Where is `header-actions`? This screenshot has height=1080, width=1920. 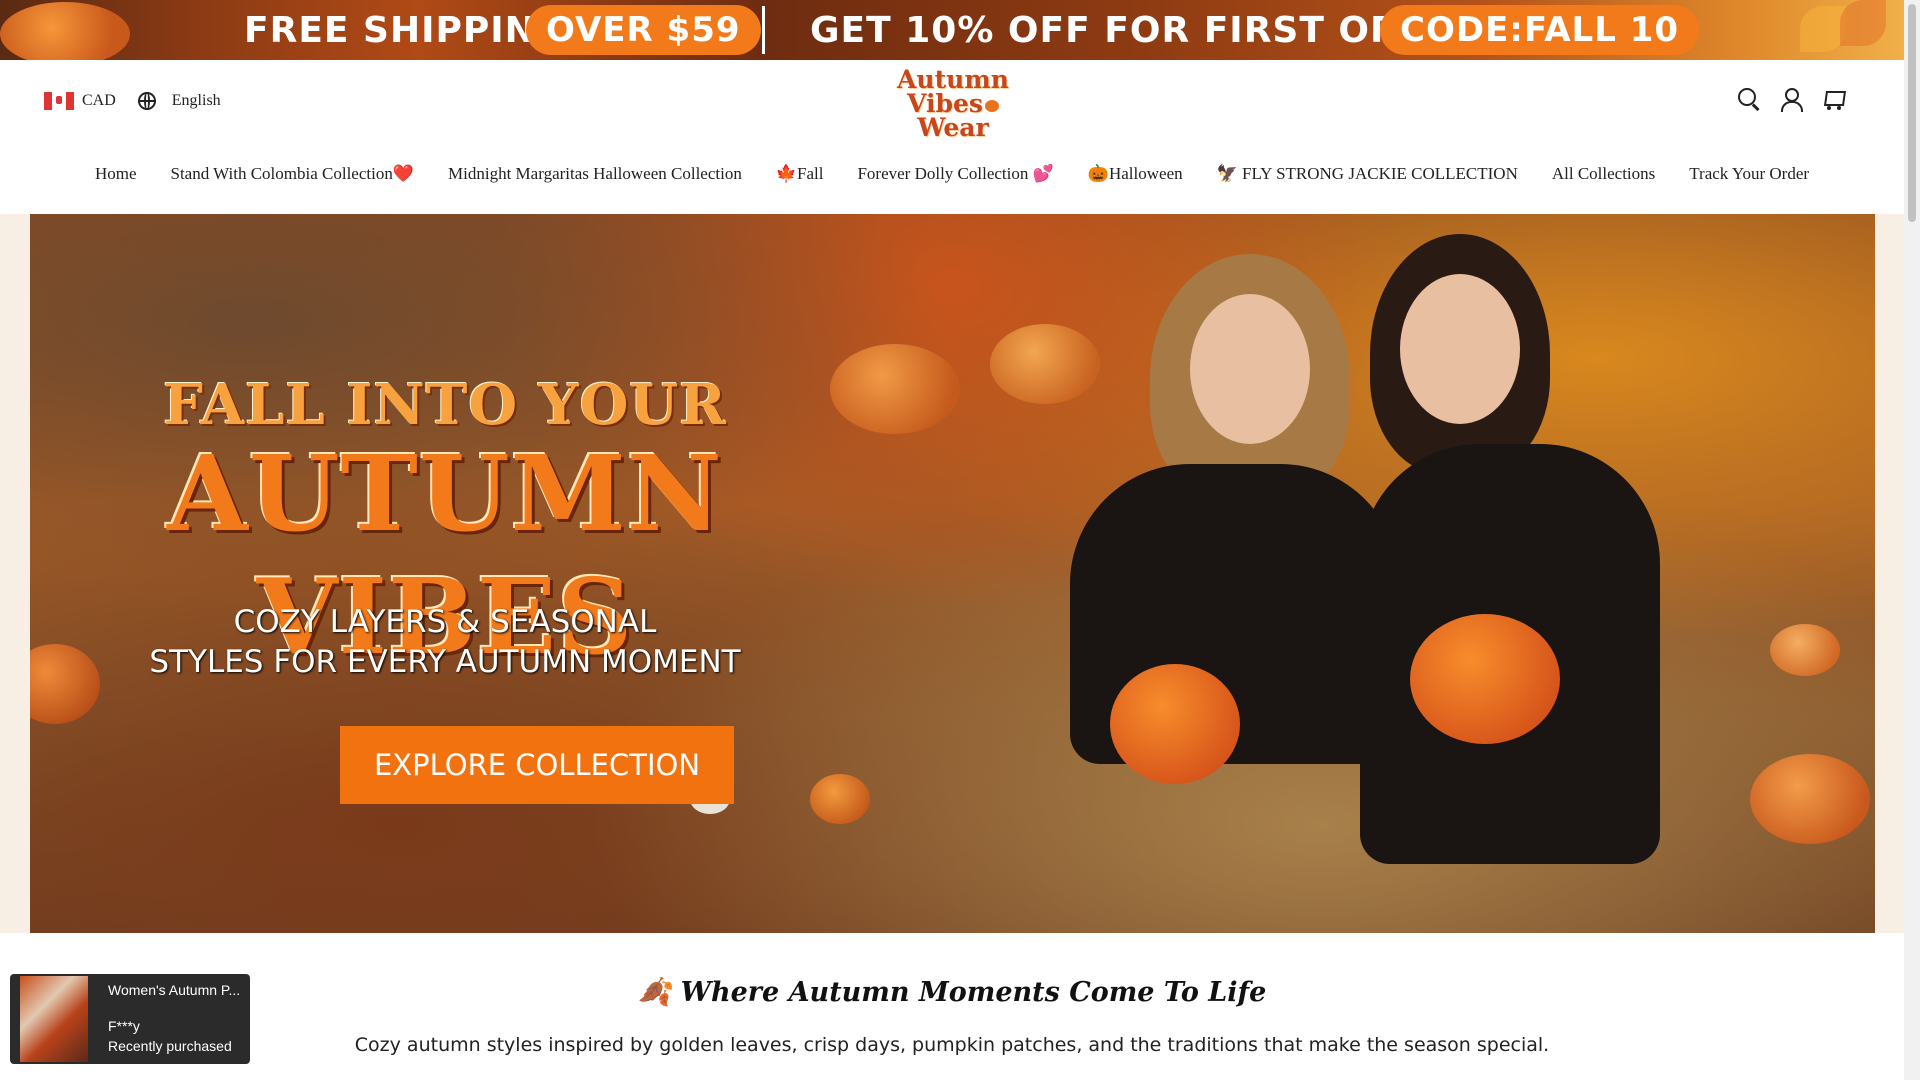
header-actions is located at coordinates (1791, 100).